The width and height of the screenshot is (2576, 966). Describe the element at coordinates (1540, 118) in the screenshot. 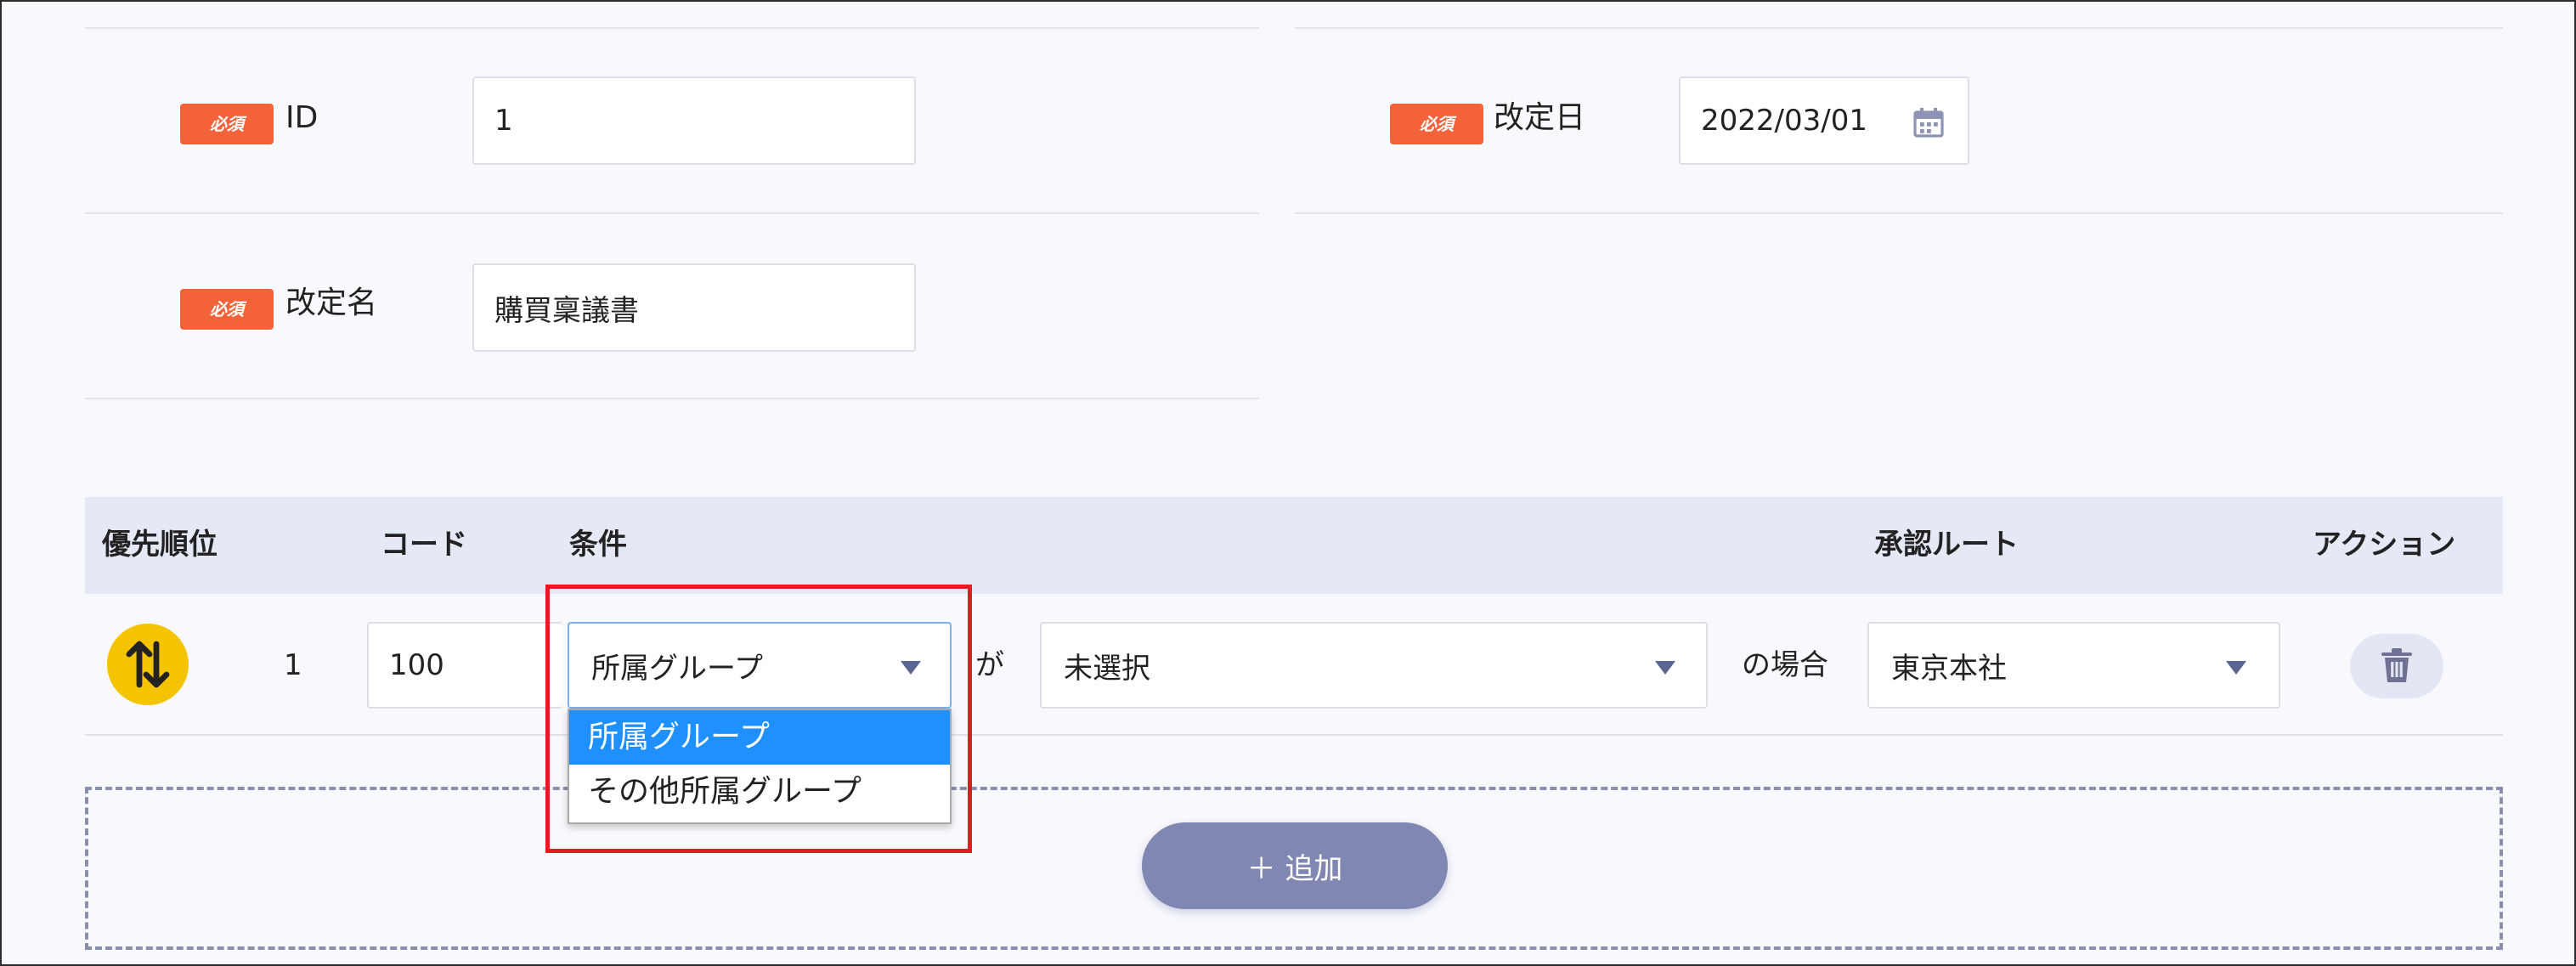

I see `revision-date-label: 改定日` at that location.